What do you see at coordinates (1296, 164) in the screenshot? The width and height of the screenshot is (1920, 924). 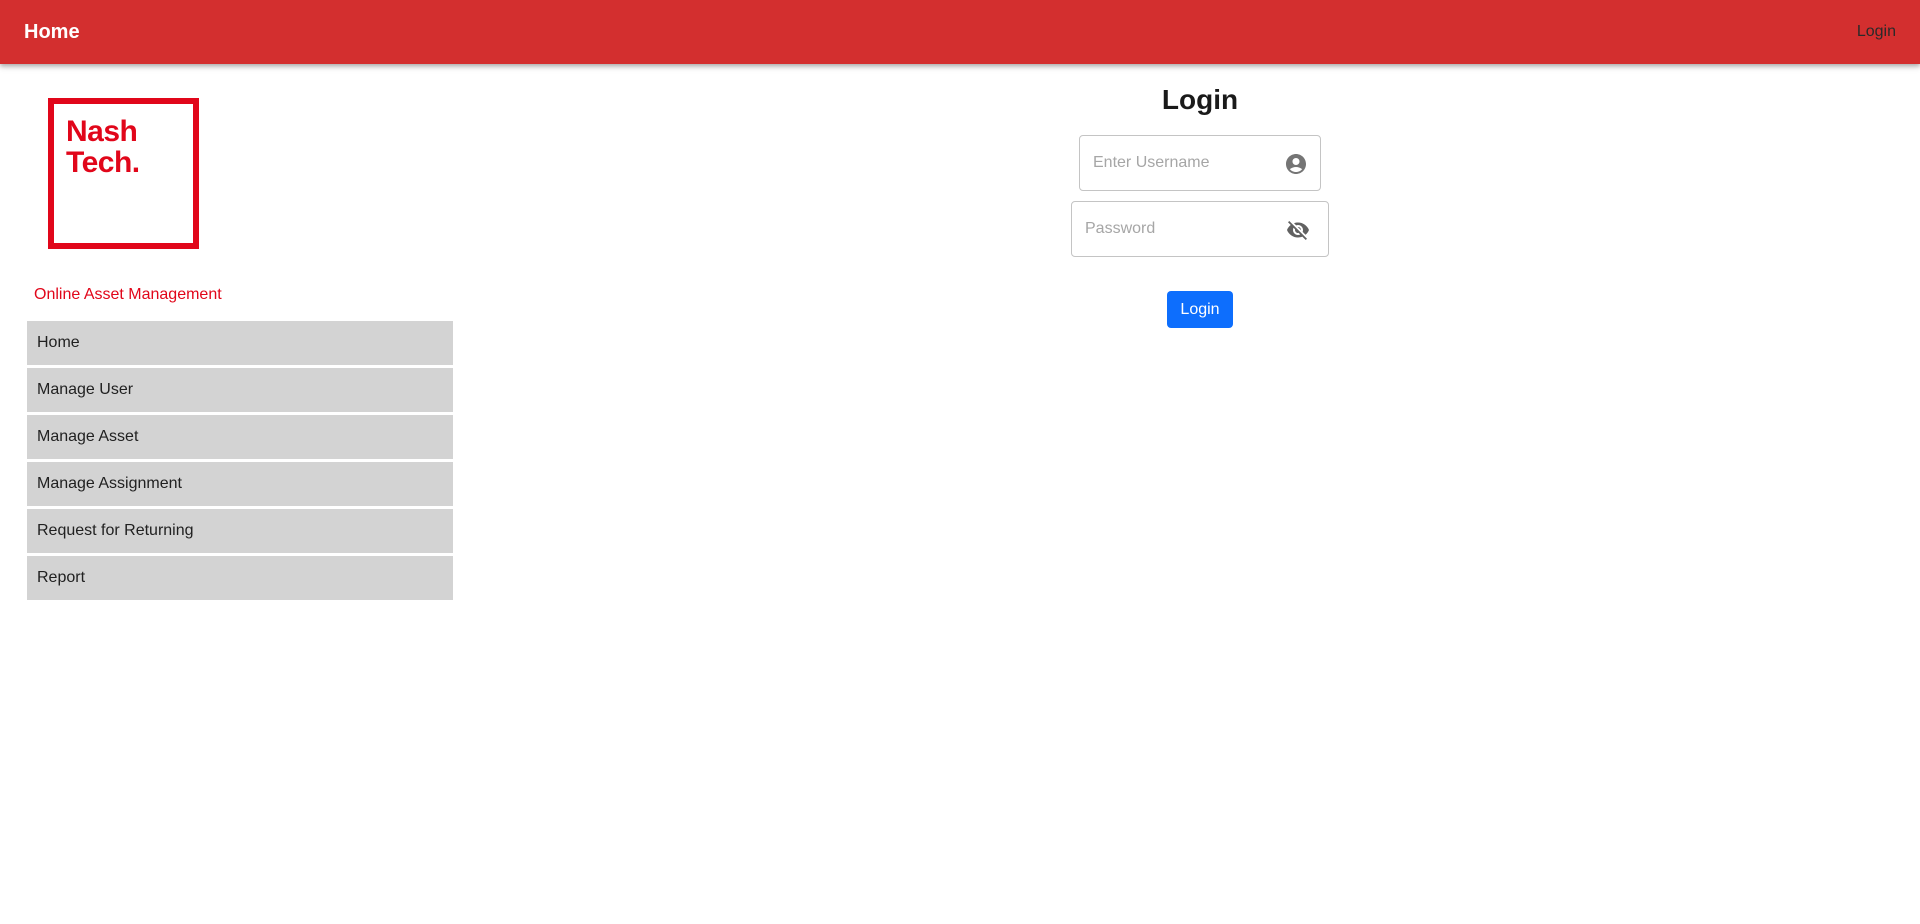 I see `account-circle-icon` at bounding box center [1296, 164].